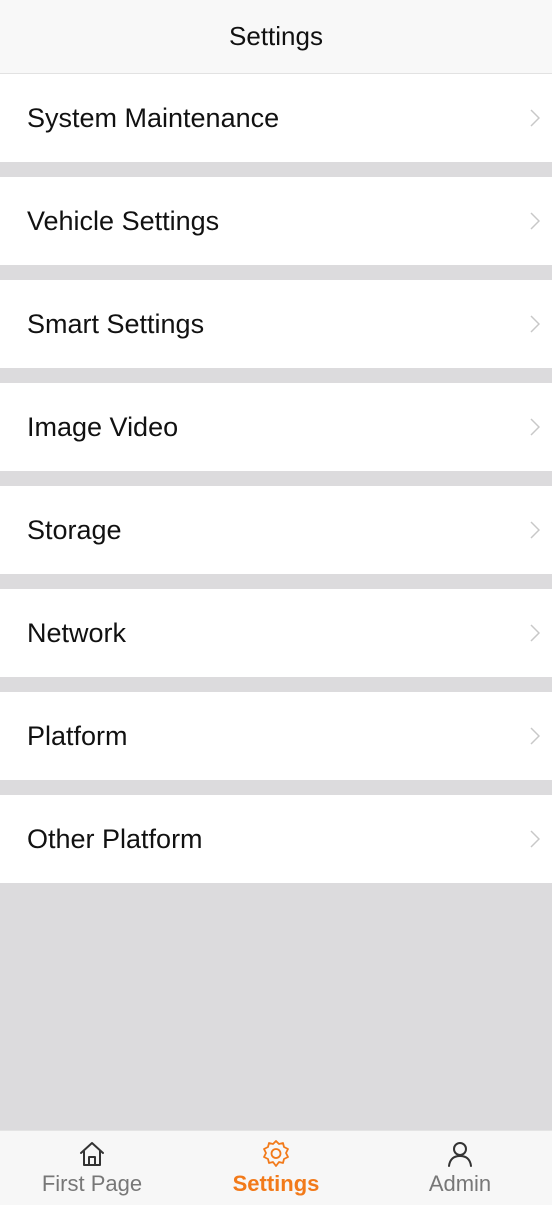  Describe the element at coordinates (276, 1154) in the screenshot. I see `gear-icon` at that location.